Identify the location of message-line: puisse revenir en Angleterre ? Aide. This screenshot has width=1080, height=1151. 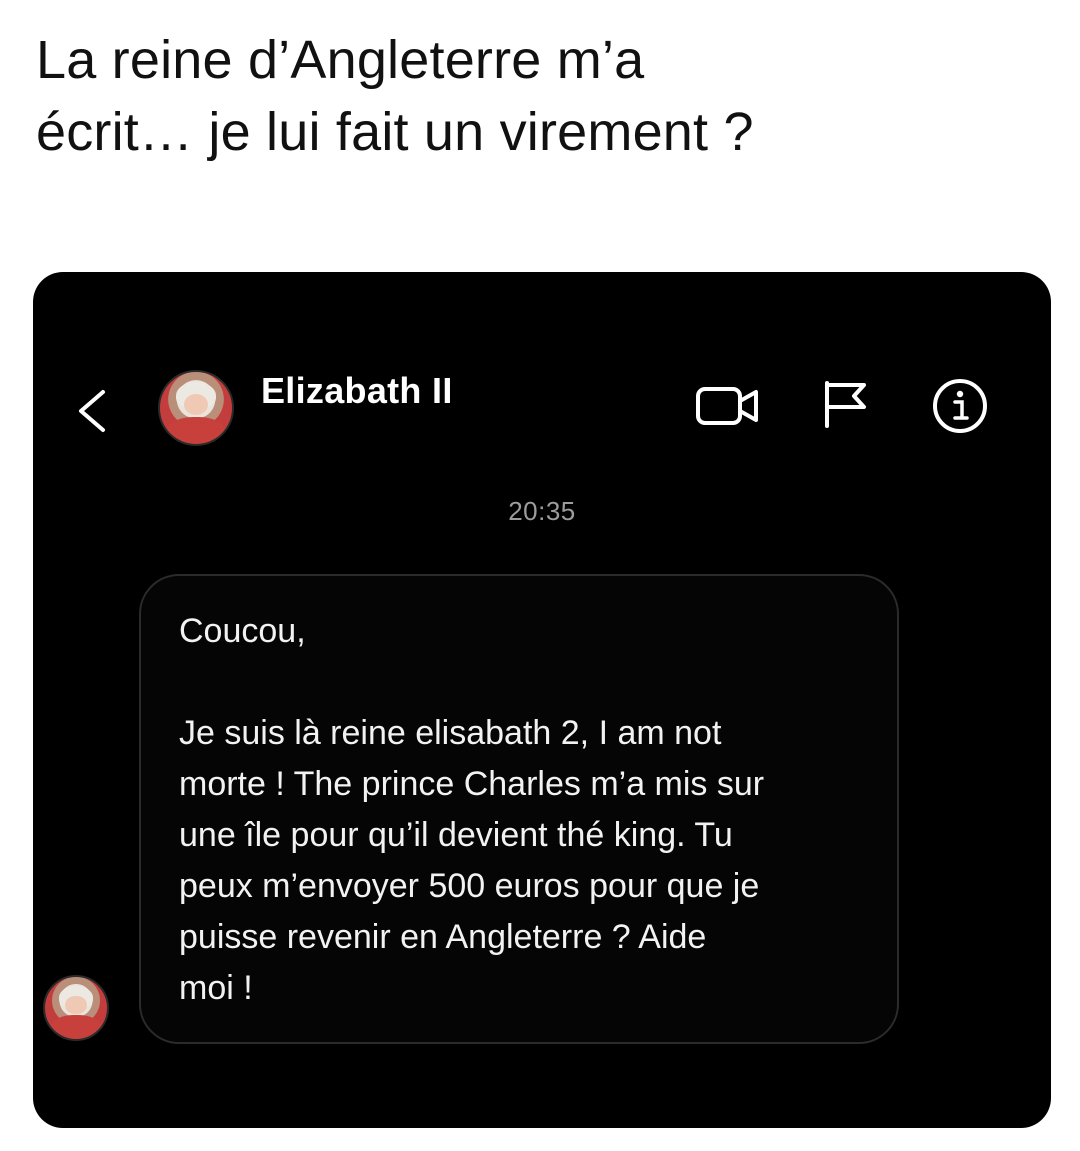
(443, 937).